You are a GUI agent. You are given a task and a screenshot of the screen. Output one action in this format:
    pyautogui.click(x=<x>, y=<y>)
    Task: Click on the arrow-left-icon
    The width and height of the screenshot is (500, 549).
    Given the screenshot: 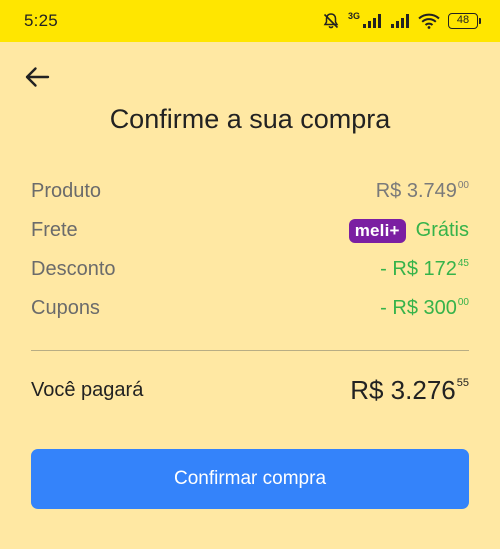 What is the action you would take?
    pyautogui.click(x=37, y=77)
    